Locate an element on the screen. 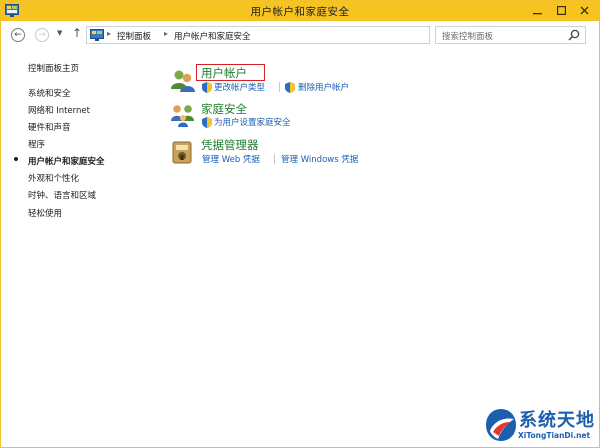  up-button: ↑ is located at coordinates (77, 33).